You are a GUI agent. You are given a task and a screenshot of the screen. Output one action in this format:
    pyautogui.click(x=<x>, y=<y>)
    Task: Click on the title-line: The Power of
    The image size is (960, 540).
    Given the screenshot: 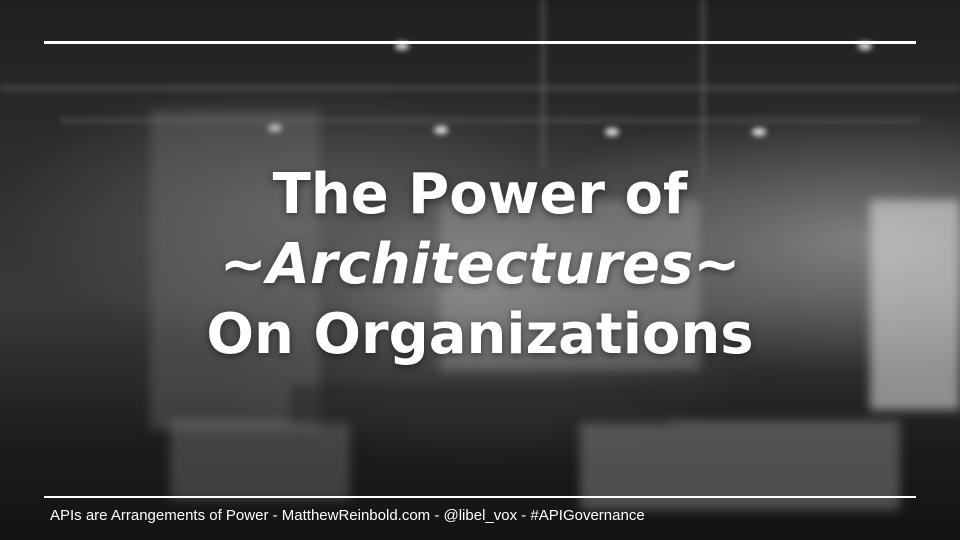 What is the action you would take?
    pyautogui.click(x=480, y=194)
    